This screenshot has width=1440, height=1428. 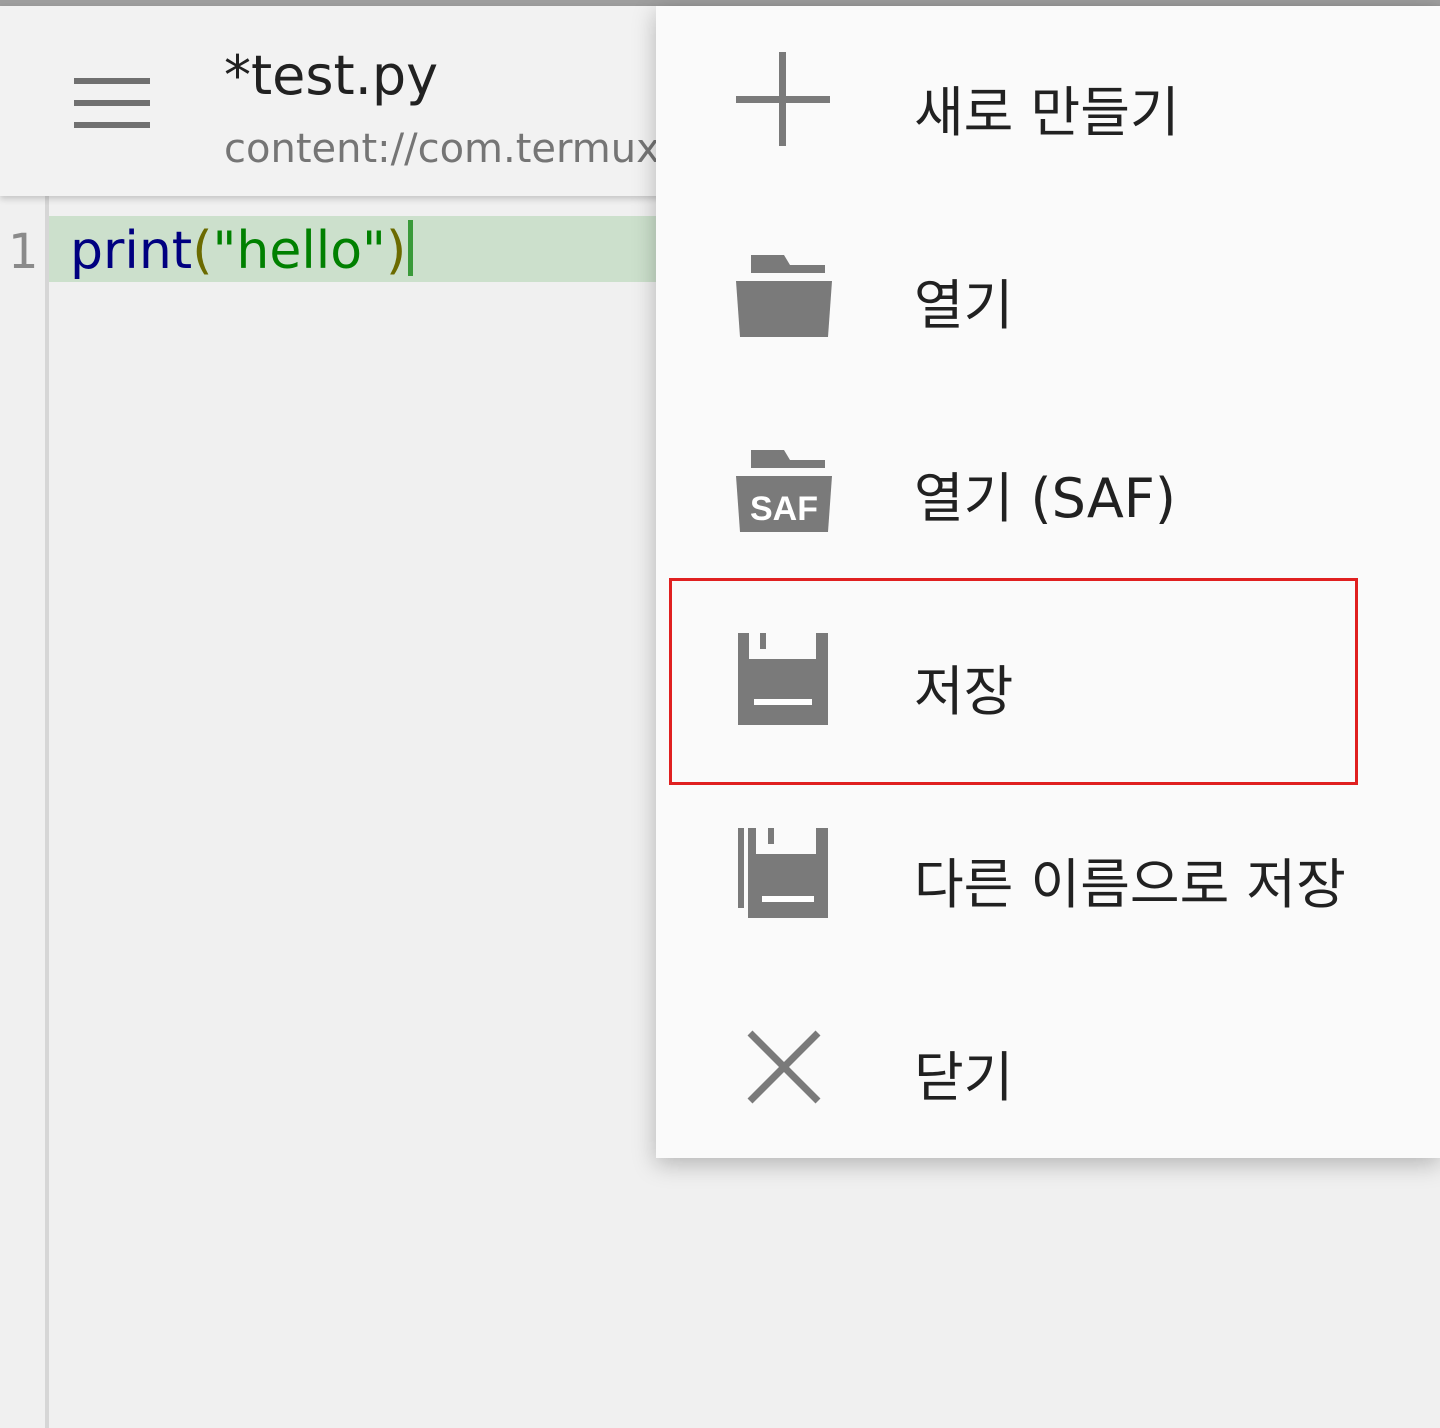 I want to click on code-function-token: print, so click(x=131, y=251).